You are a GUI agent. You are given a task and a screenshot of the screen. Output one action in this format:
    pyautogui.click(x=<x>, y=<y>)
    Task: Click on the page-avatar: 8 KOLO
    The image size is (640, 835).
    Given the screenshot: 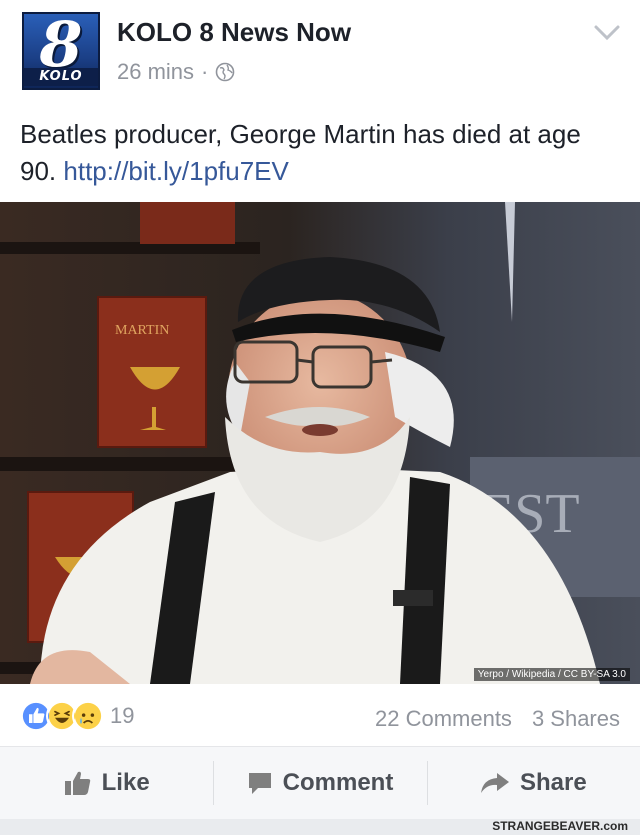 What is the action you would take?
    pyautogui.click(x=61, y=51)
    